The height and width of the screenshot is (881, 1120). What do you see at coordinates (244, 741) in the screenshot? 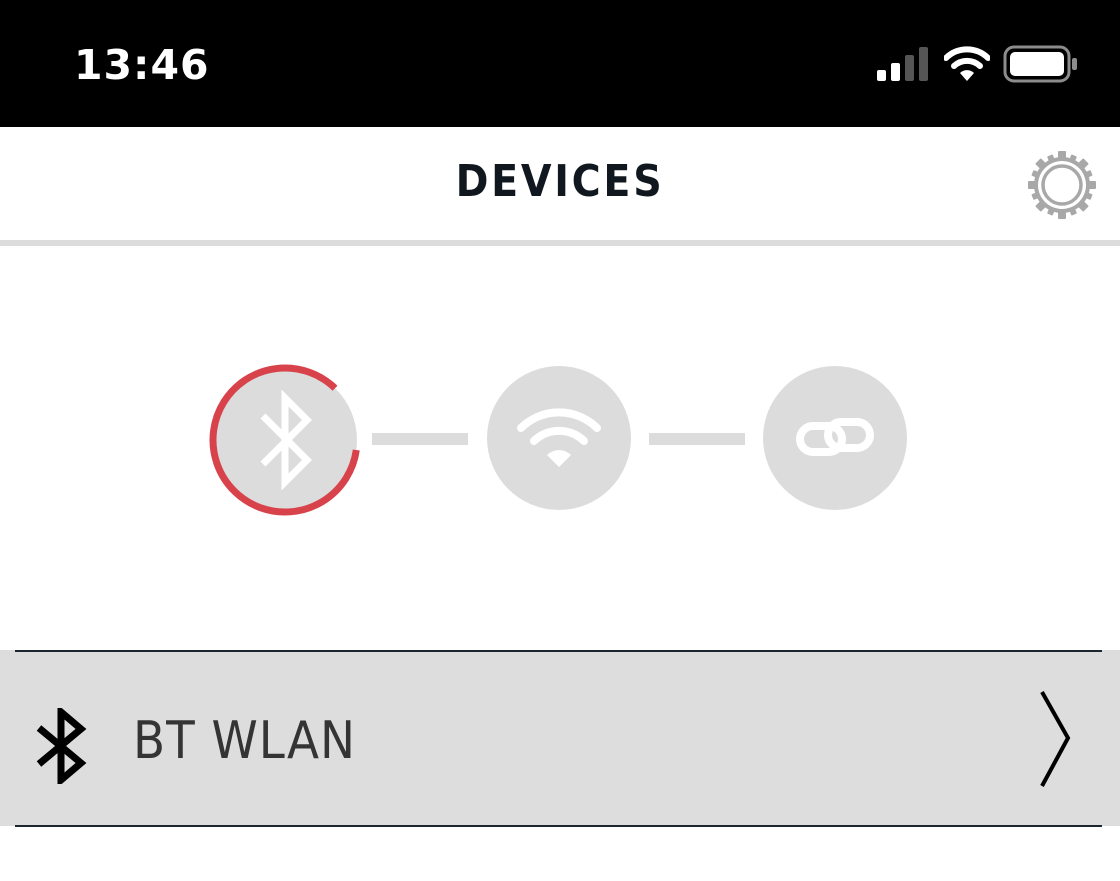
I see `device-name: BT WLAN` at bounding box center [244, 741].